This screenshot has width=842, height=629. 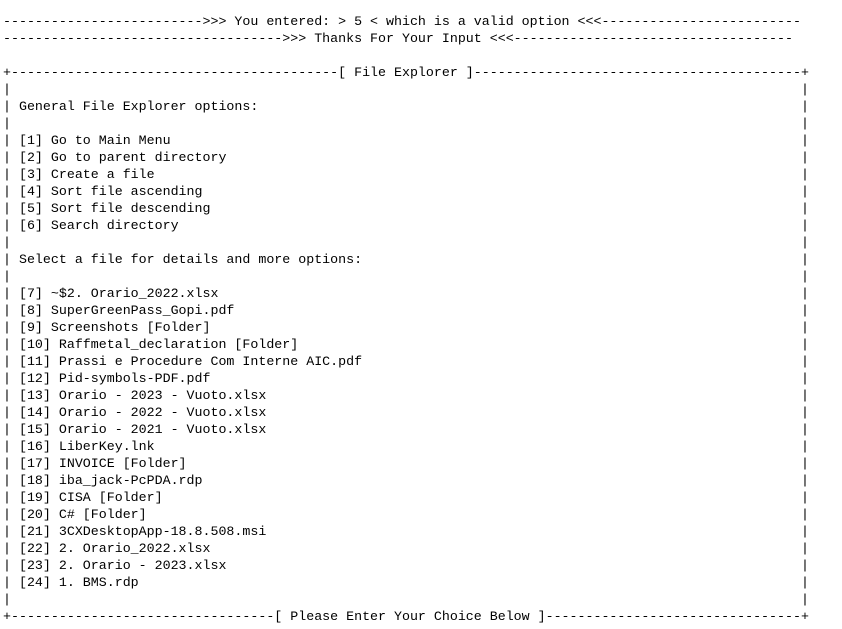 I want to click on file-entry: | [7] ~$2. Orario_2022.xlsx |, so click(x=406, y=293).